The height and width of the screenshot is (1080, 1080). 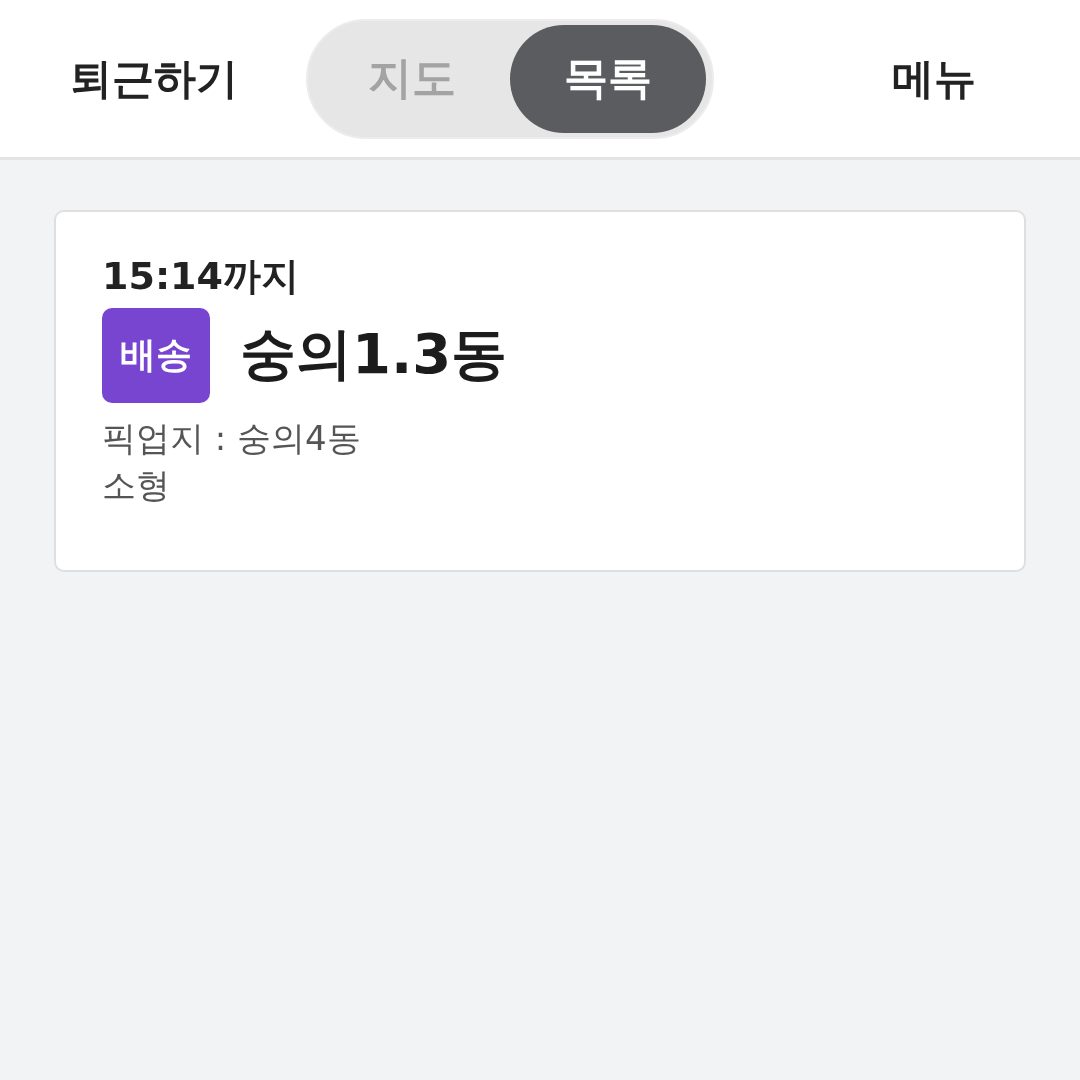 What do you see at coordinates (934, 78) in the screenshot?
I see `menu-button: 메뉴` at bounding box center [934, 78].